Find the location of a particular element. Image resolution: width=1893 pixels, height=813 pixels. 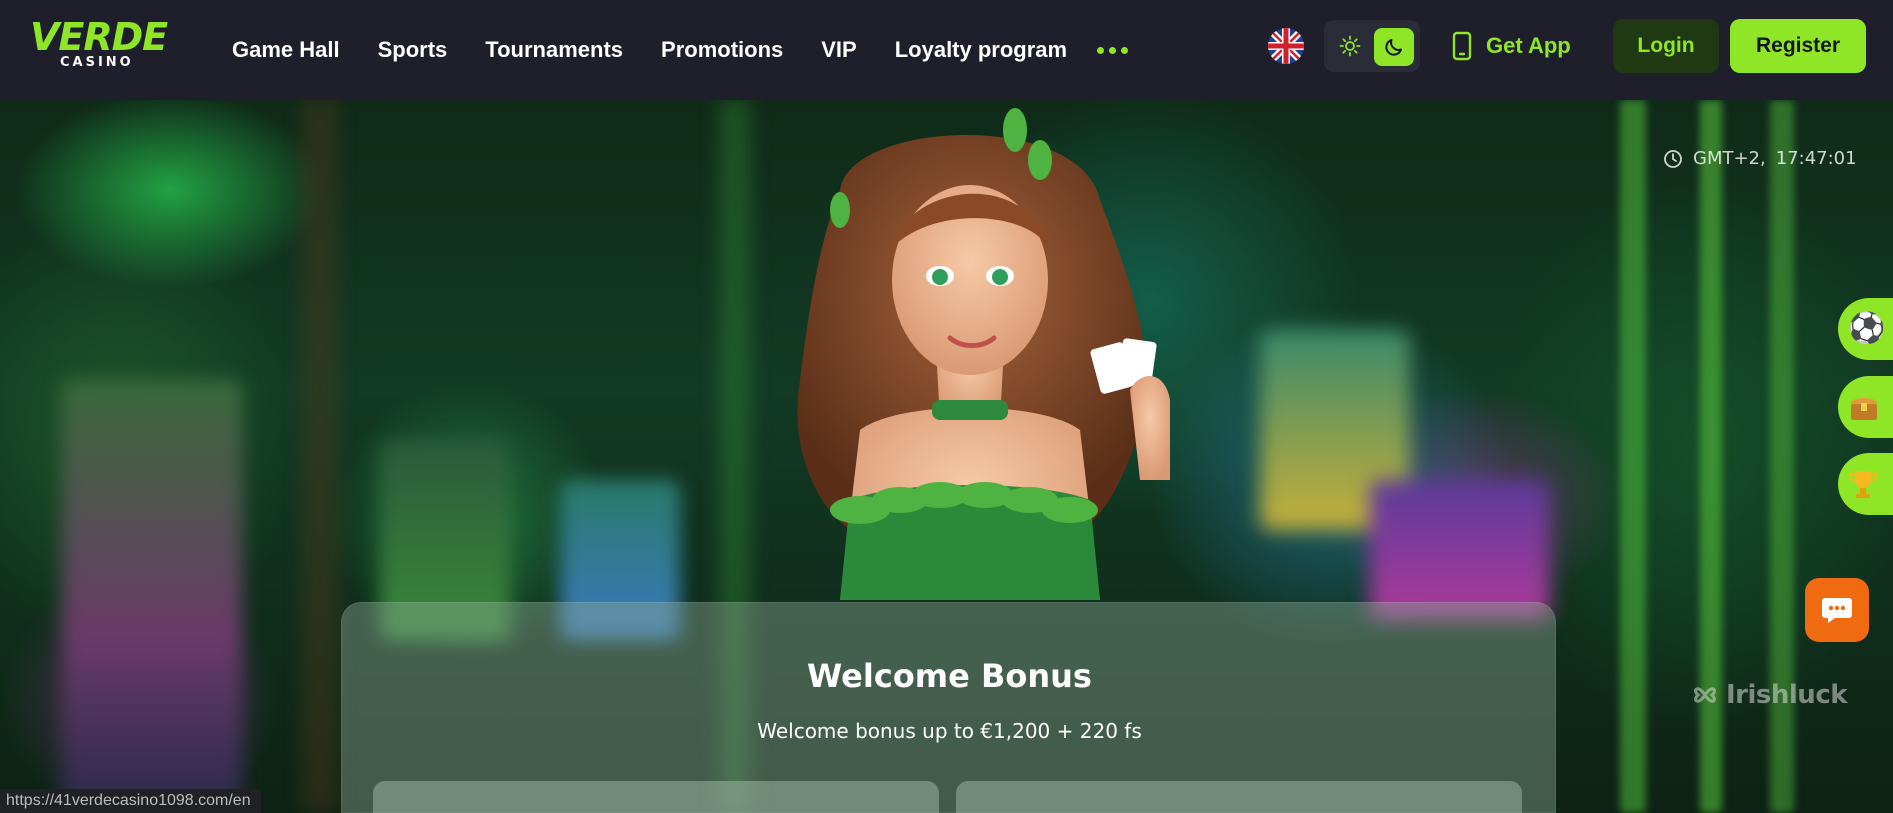

clock-icon is located at coordinates (1673, 158).